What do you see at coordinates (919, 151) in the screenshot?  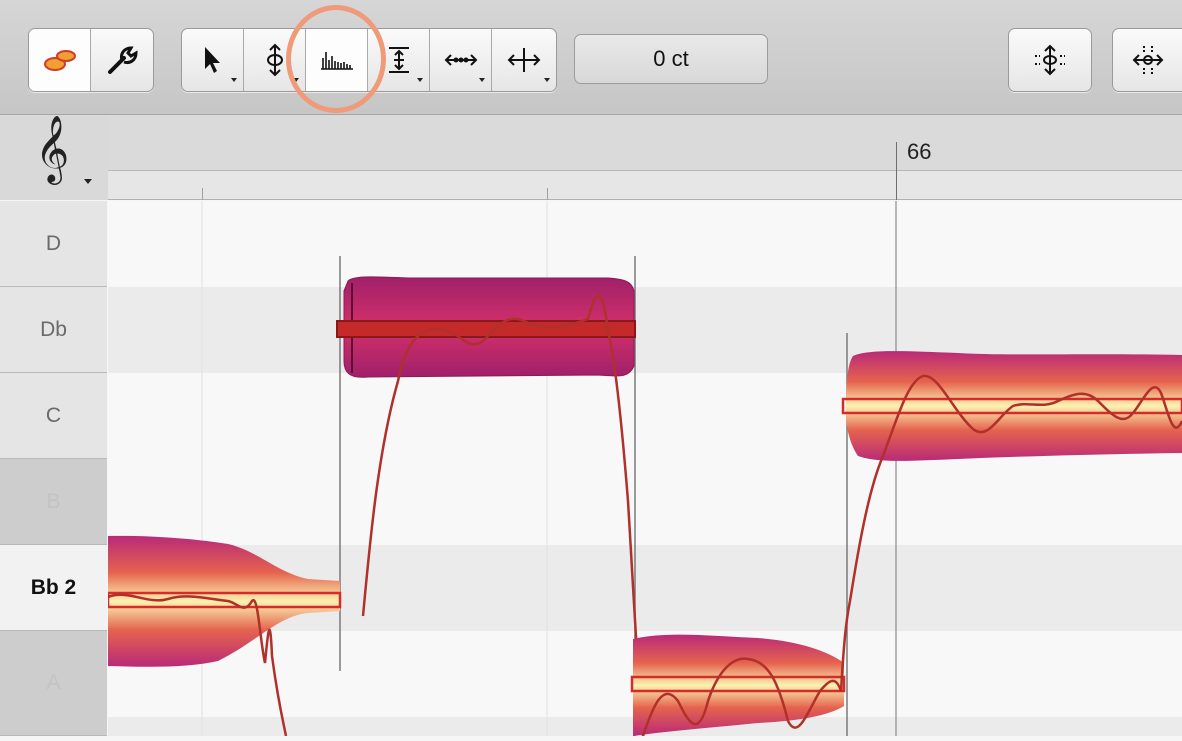 I see `bar-number: 66` at bounding box center [919, 151].